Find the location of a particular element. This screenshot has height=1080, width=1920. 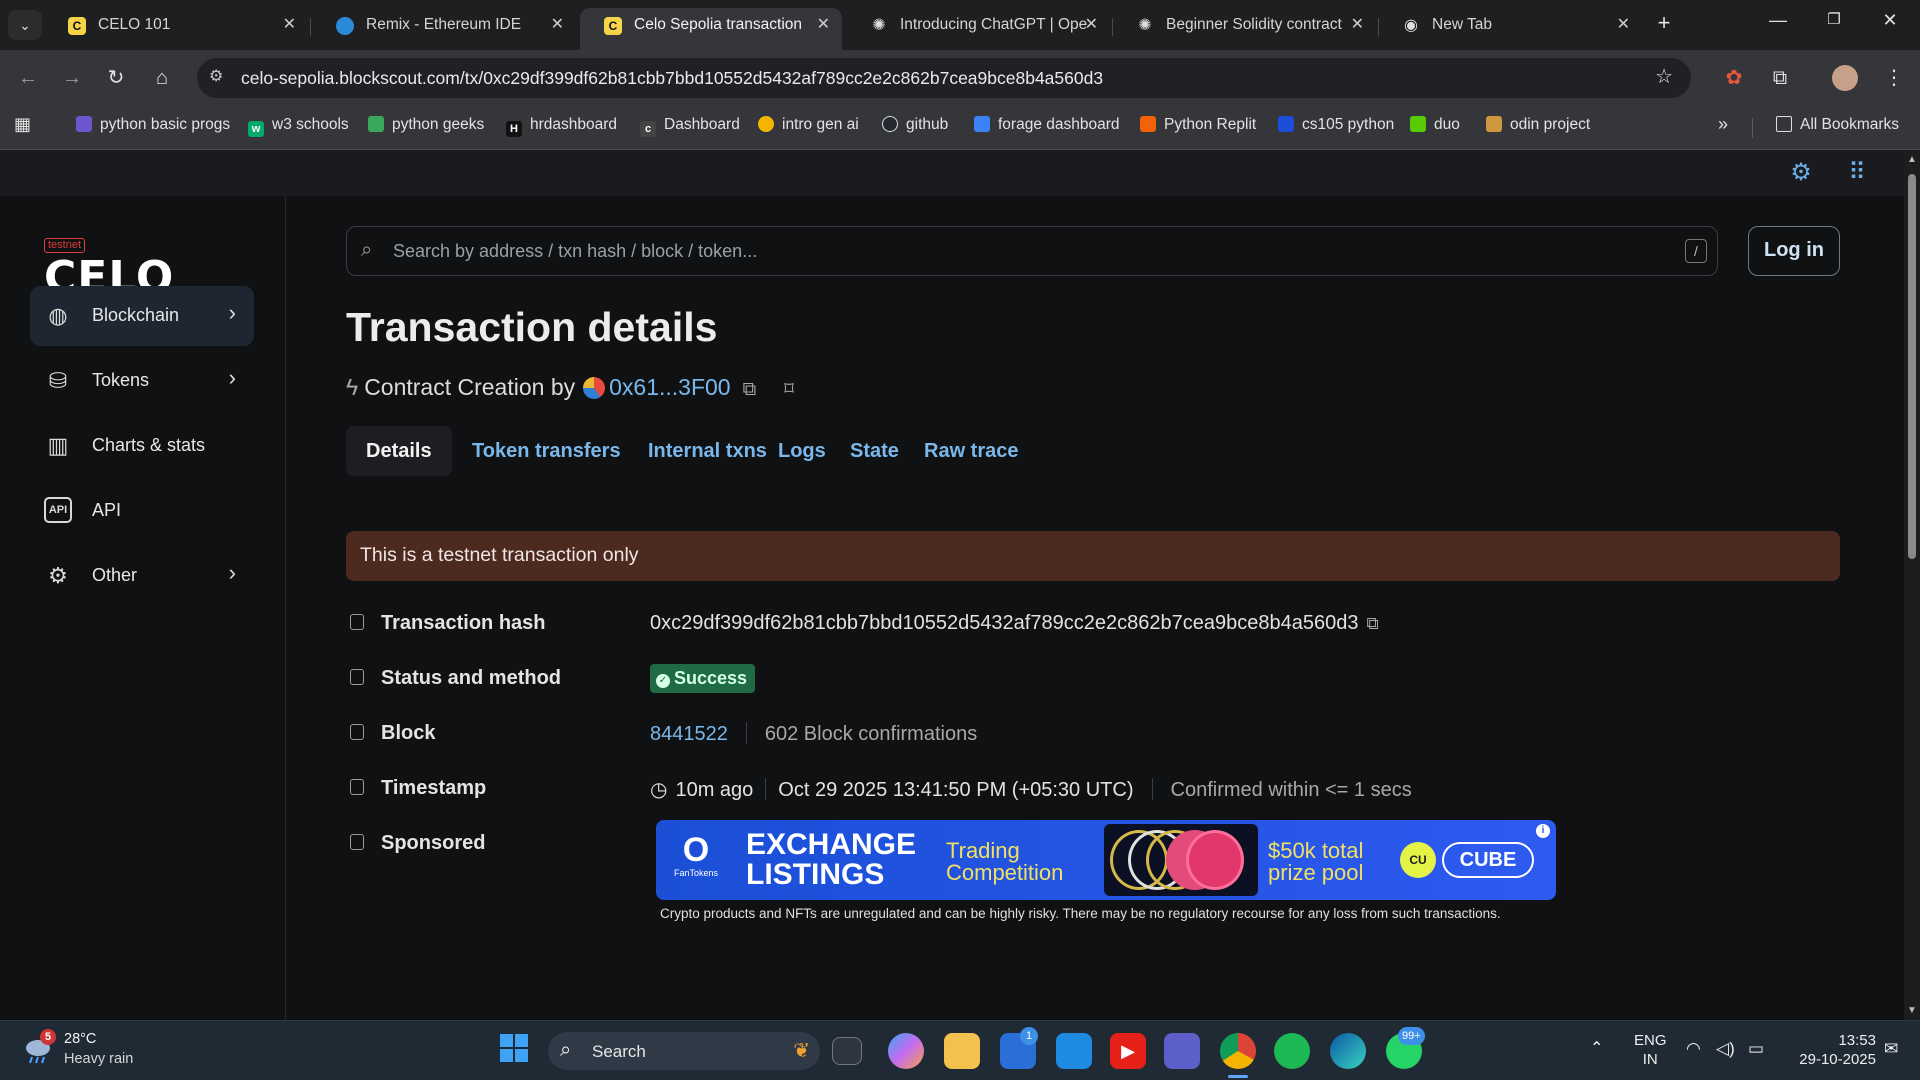

tab-beginner-solidity: ✺ Beginner Solidity contract ✕ is located at coordinates (1244, 29).